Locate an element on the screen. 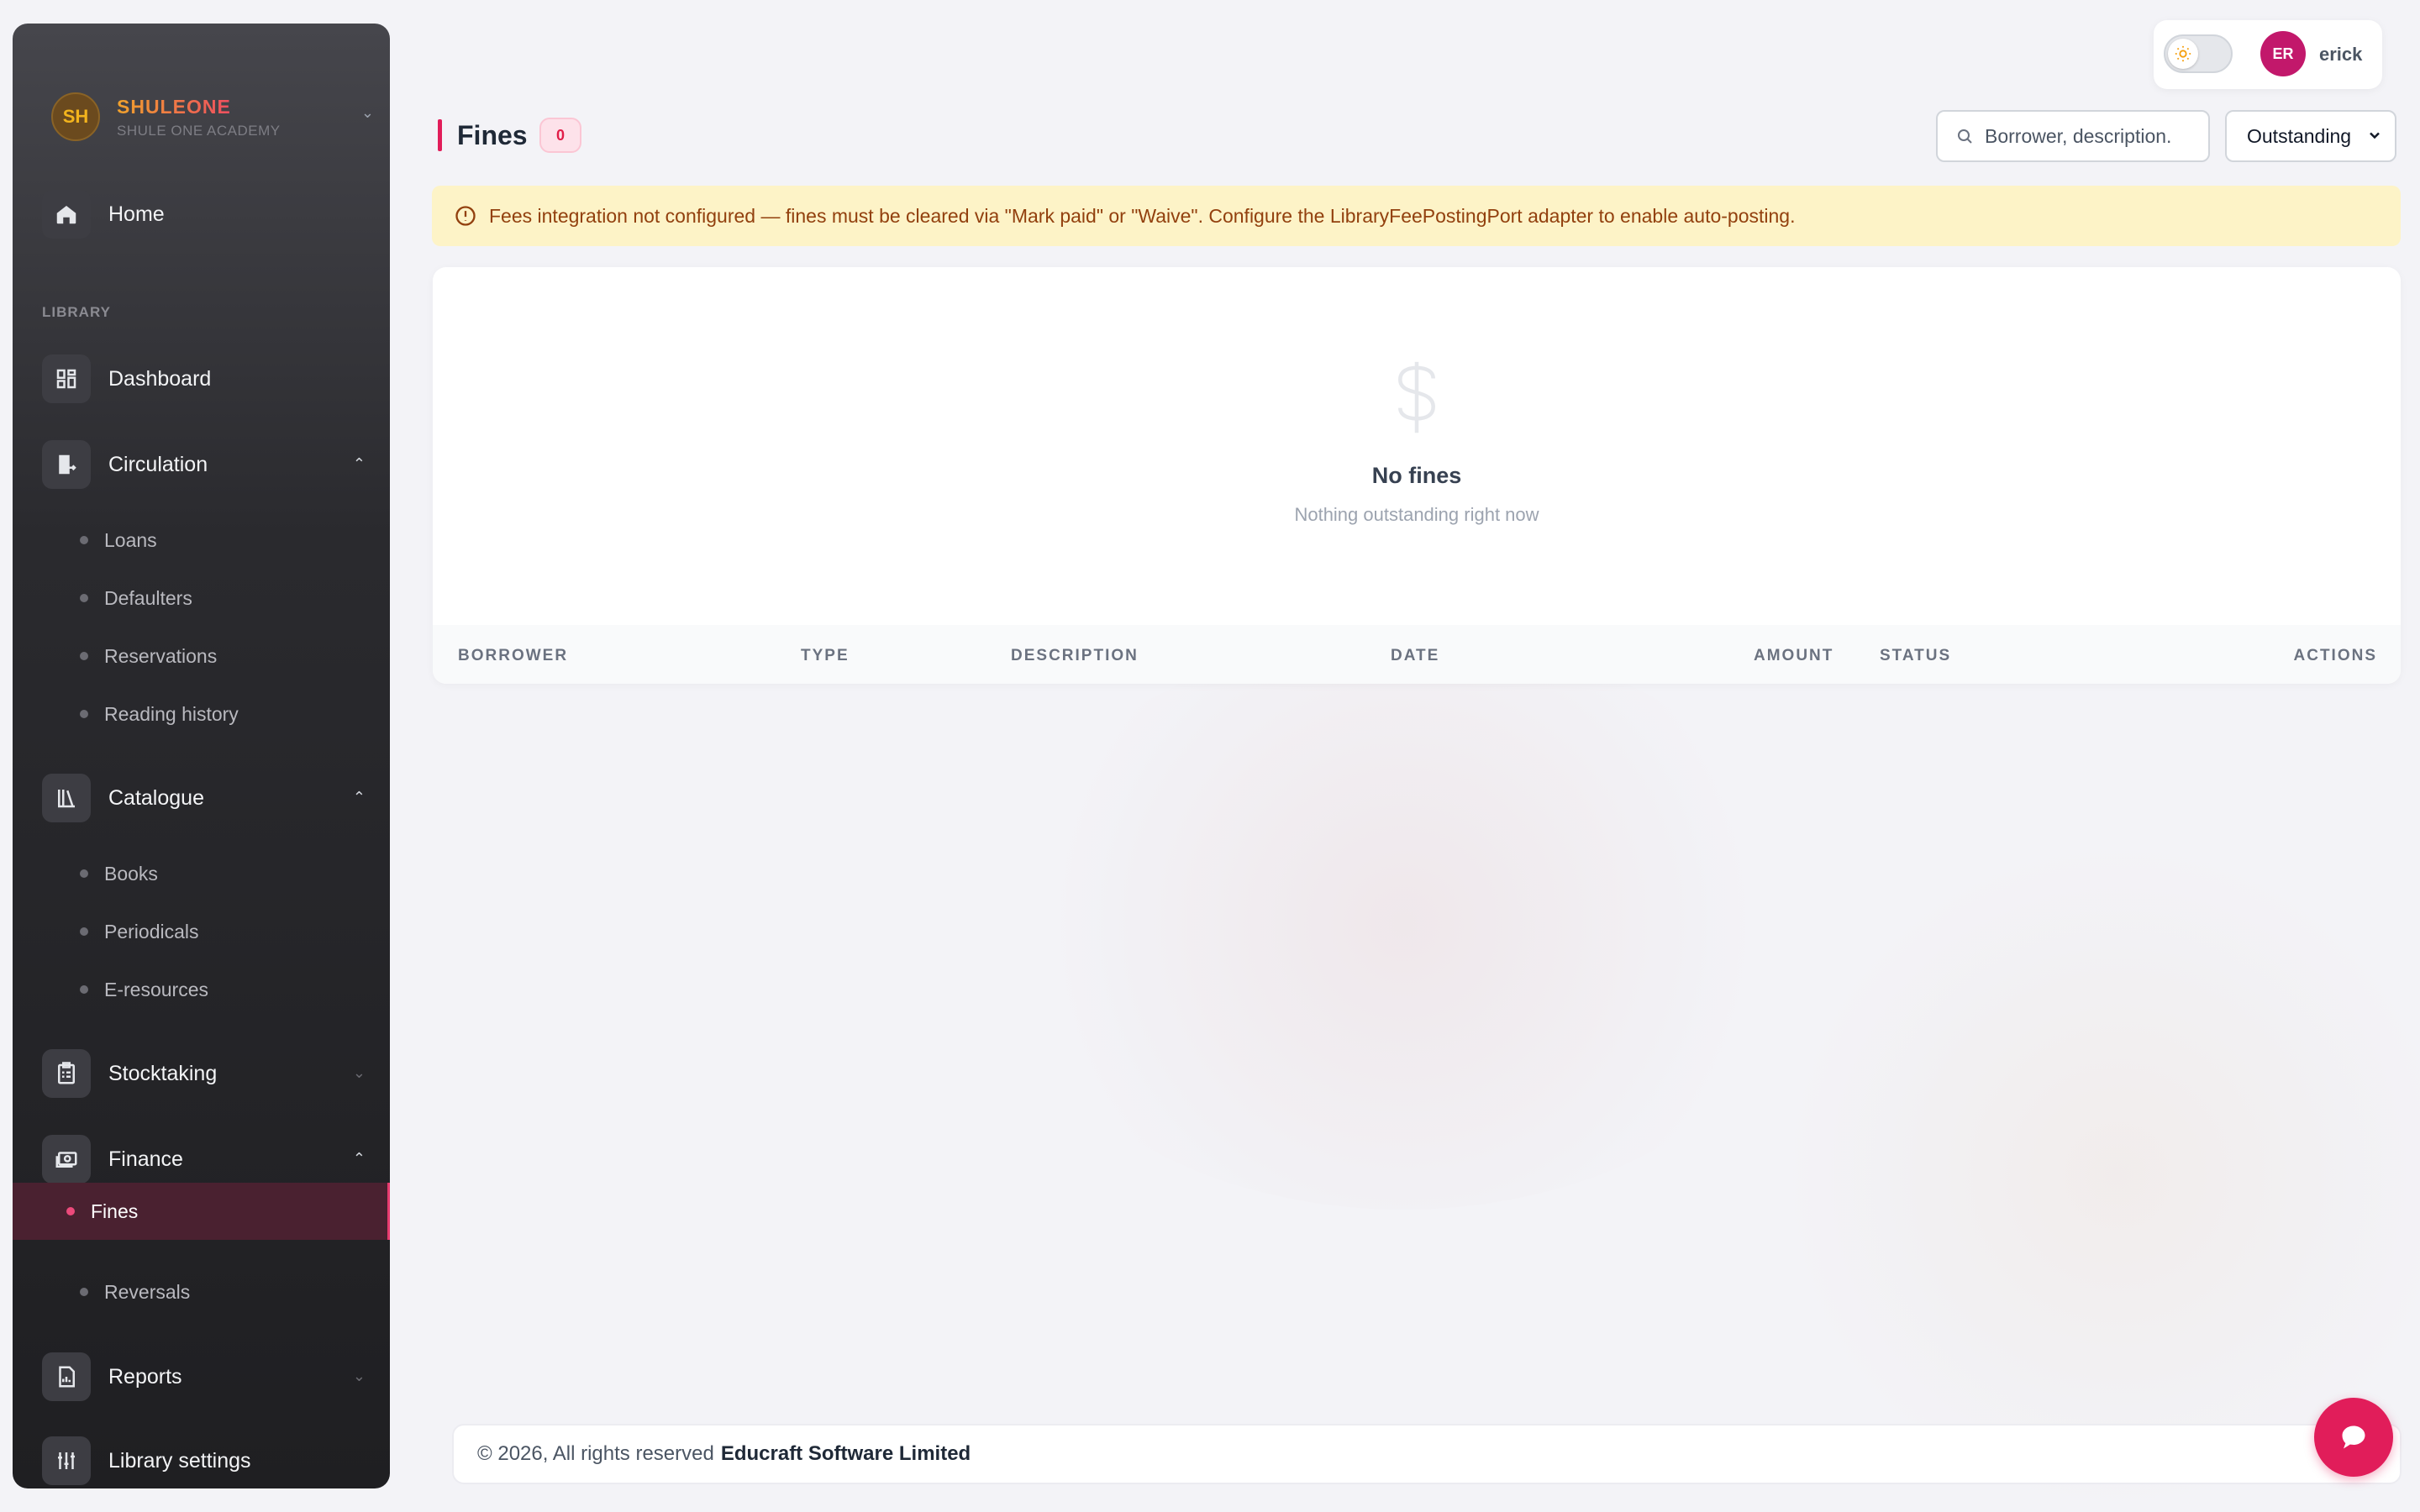  section-label-library: LIBRARY is located at coordinates (77, 312).